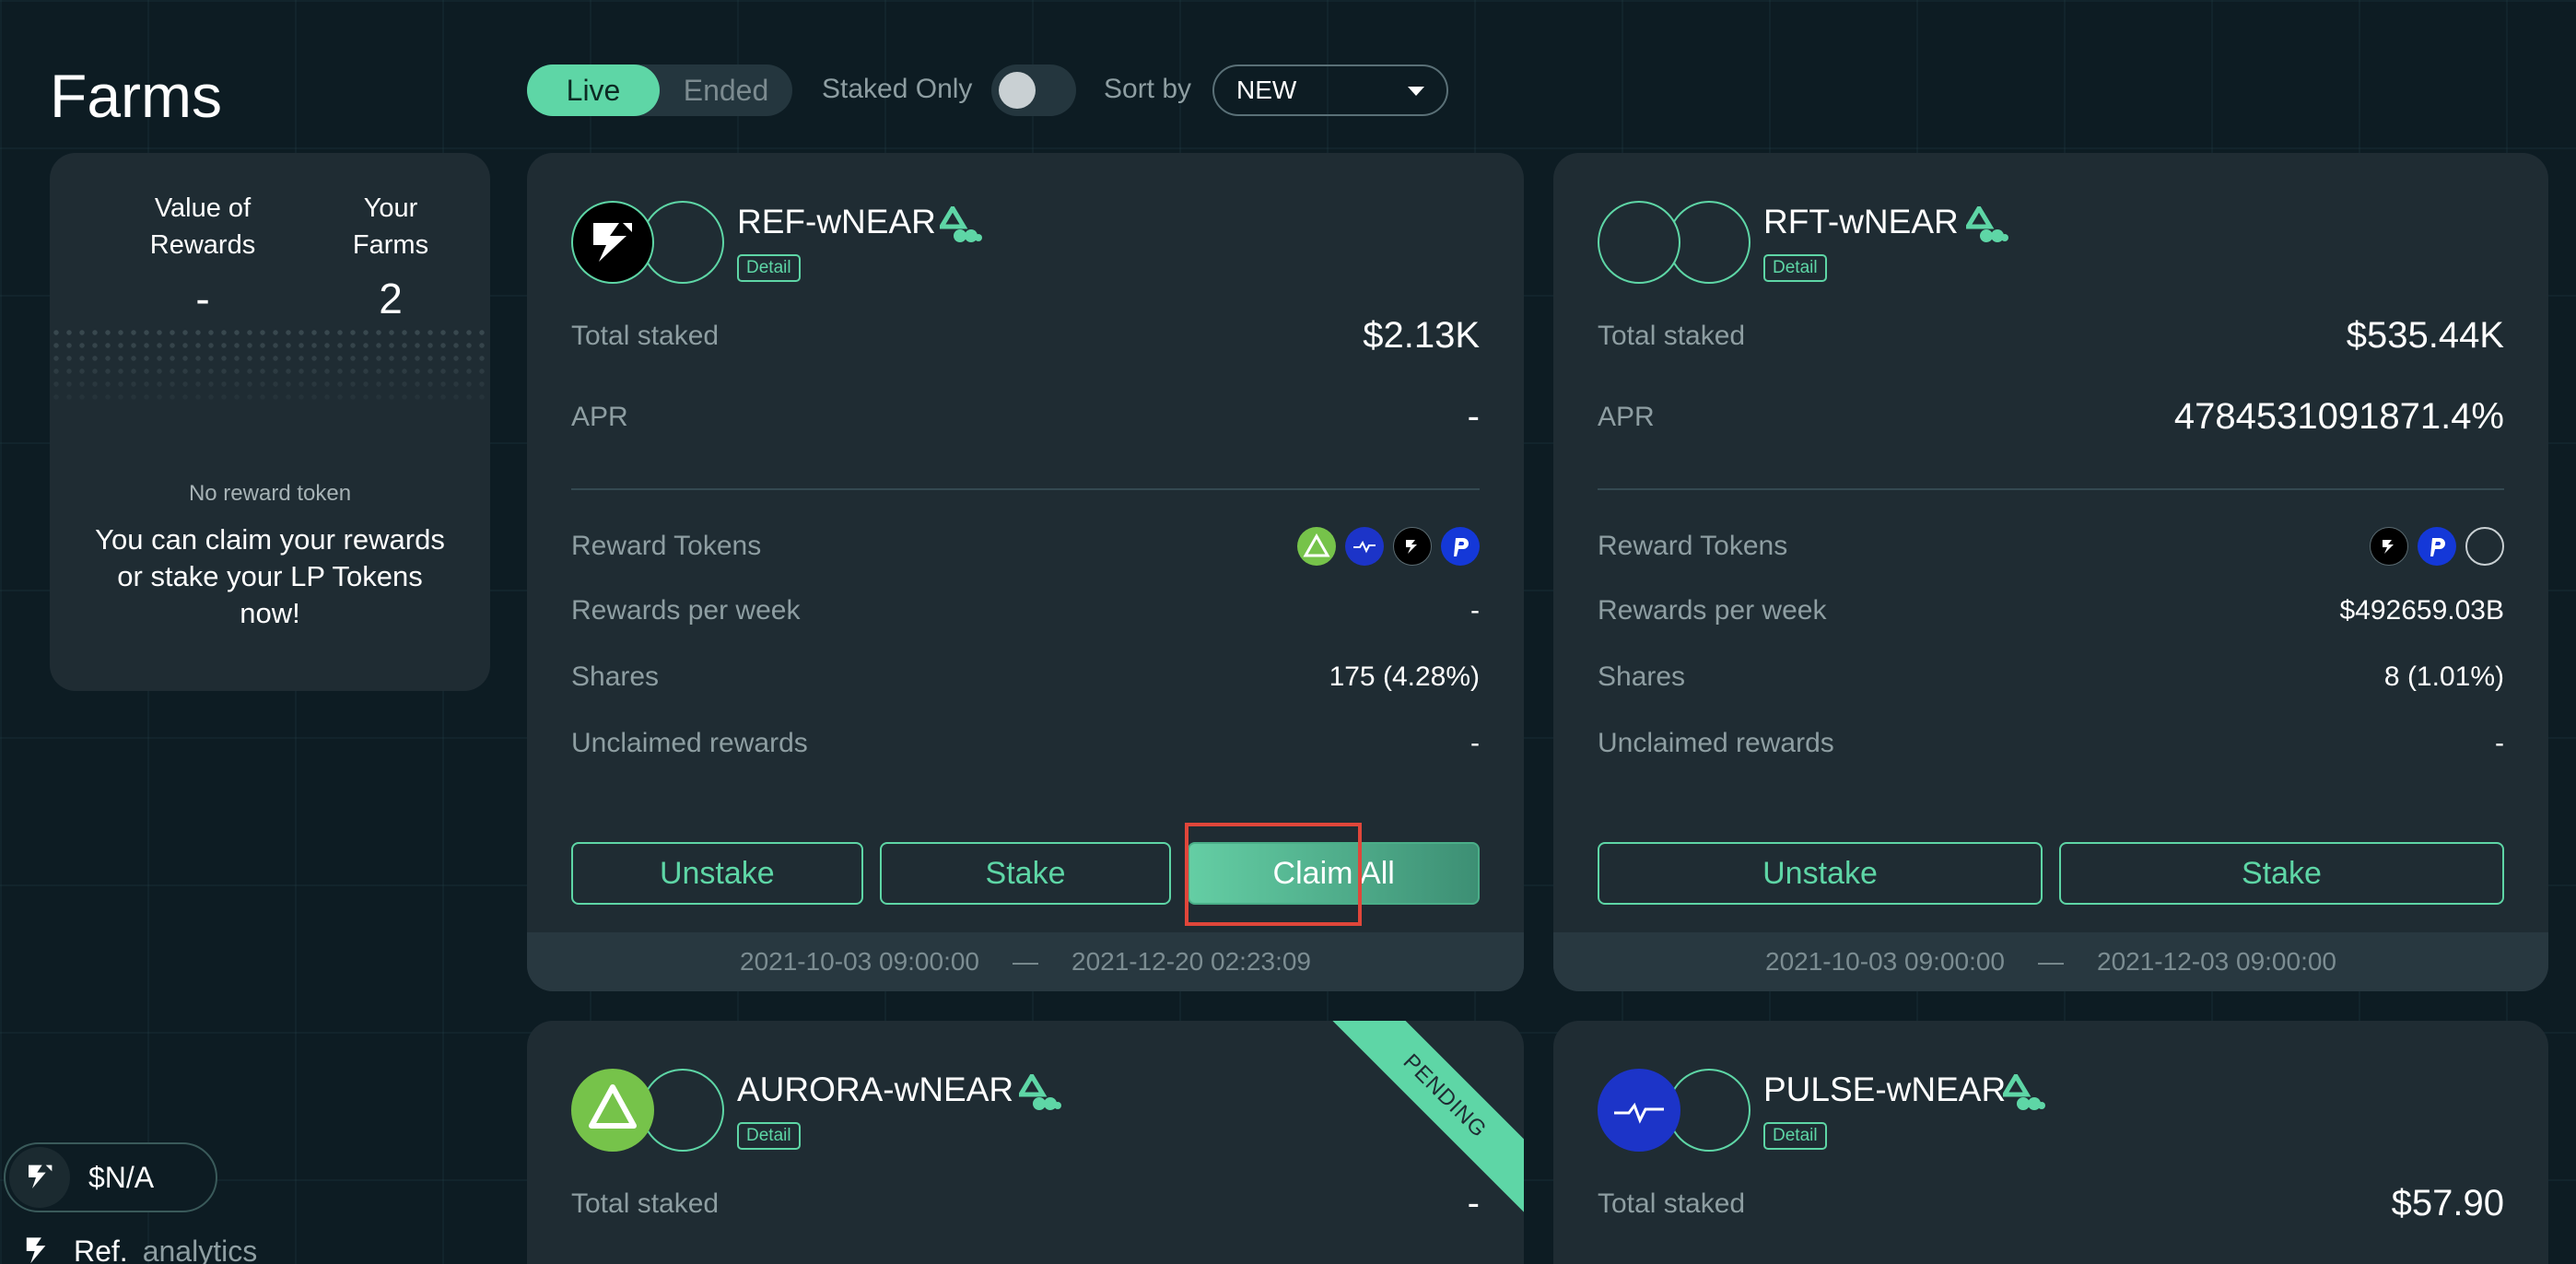 The image size is (2576, 1264). What do you see at coordinates (593, 90) in the screenshot?
I see `live-tab: Live` at bounding box center [593, 90].